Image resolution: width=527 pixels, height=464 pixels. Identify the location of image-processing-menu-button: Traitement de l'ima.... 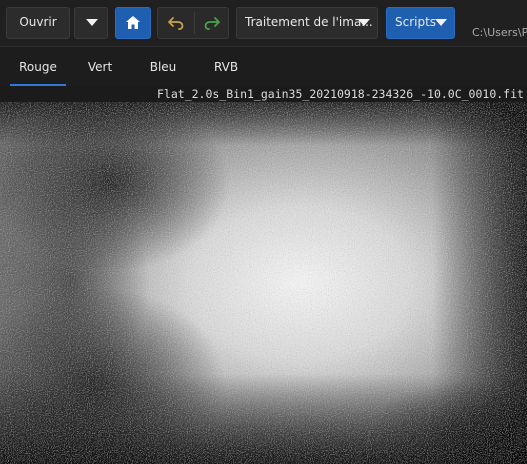
(307, 23).